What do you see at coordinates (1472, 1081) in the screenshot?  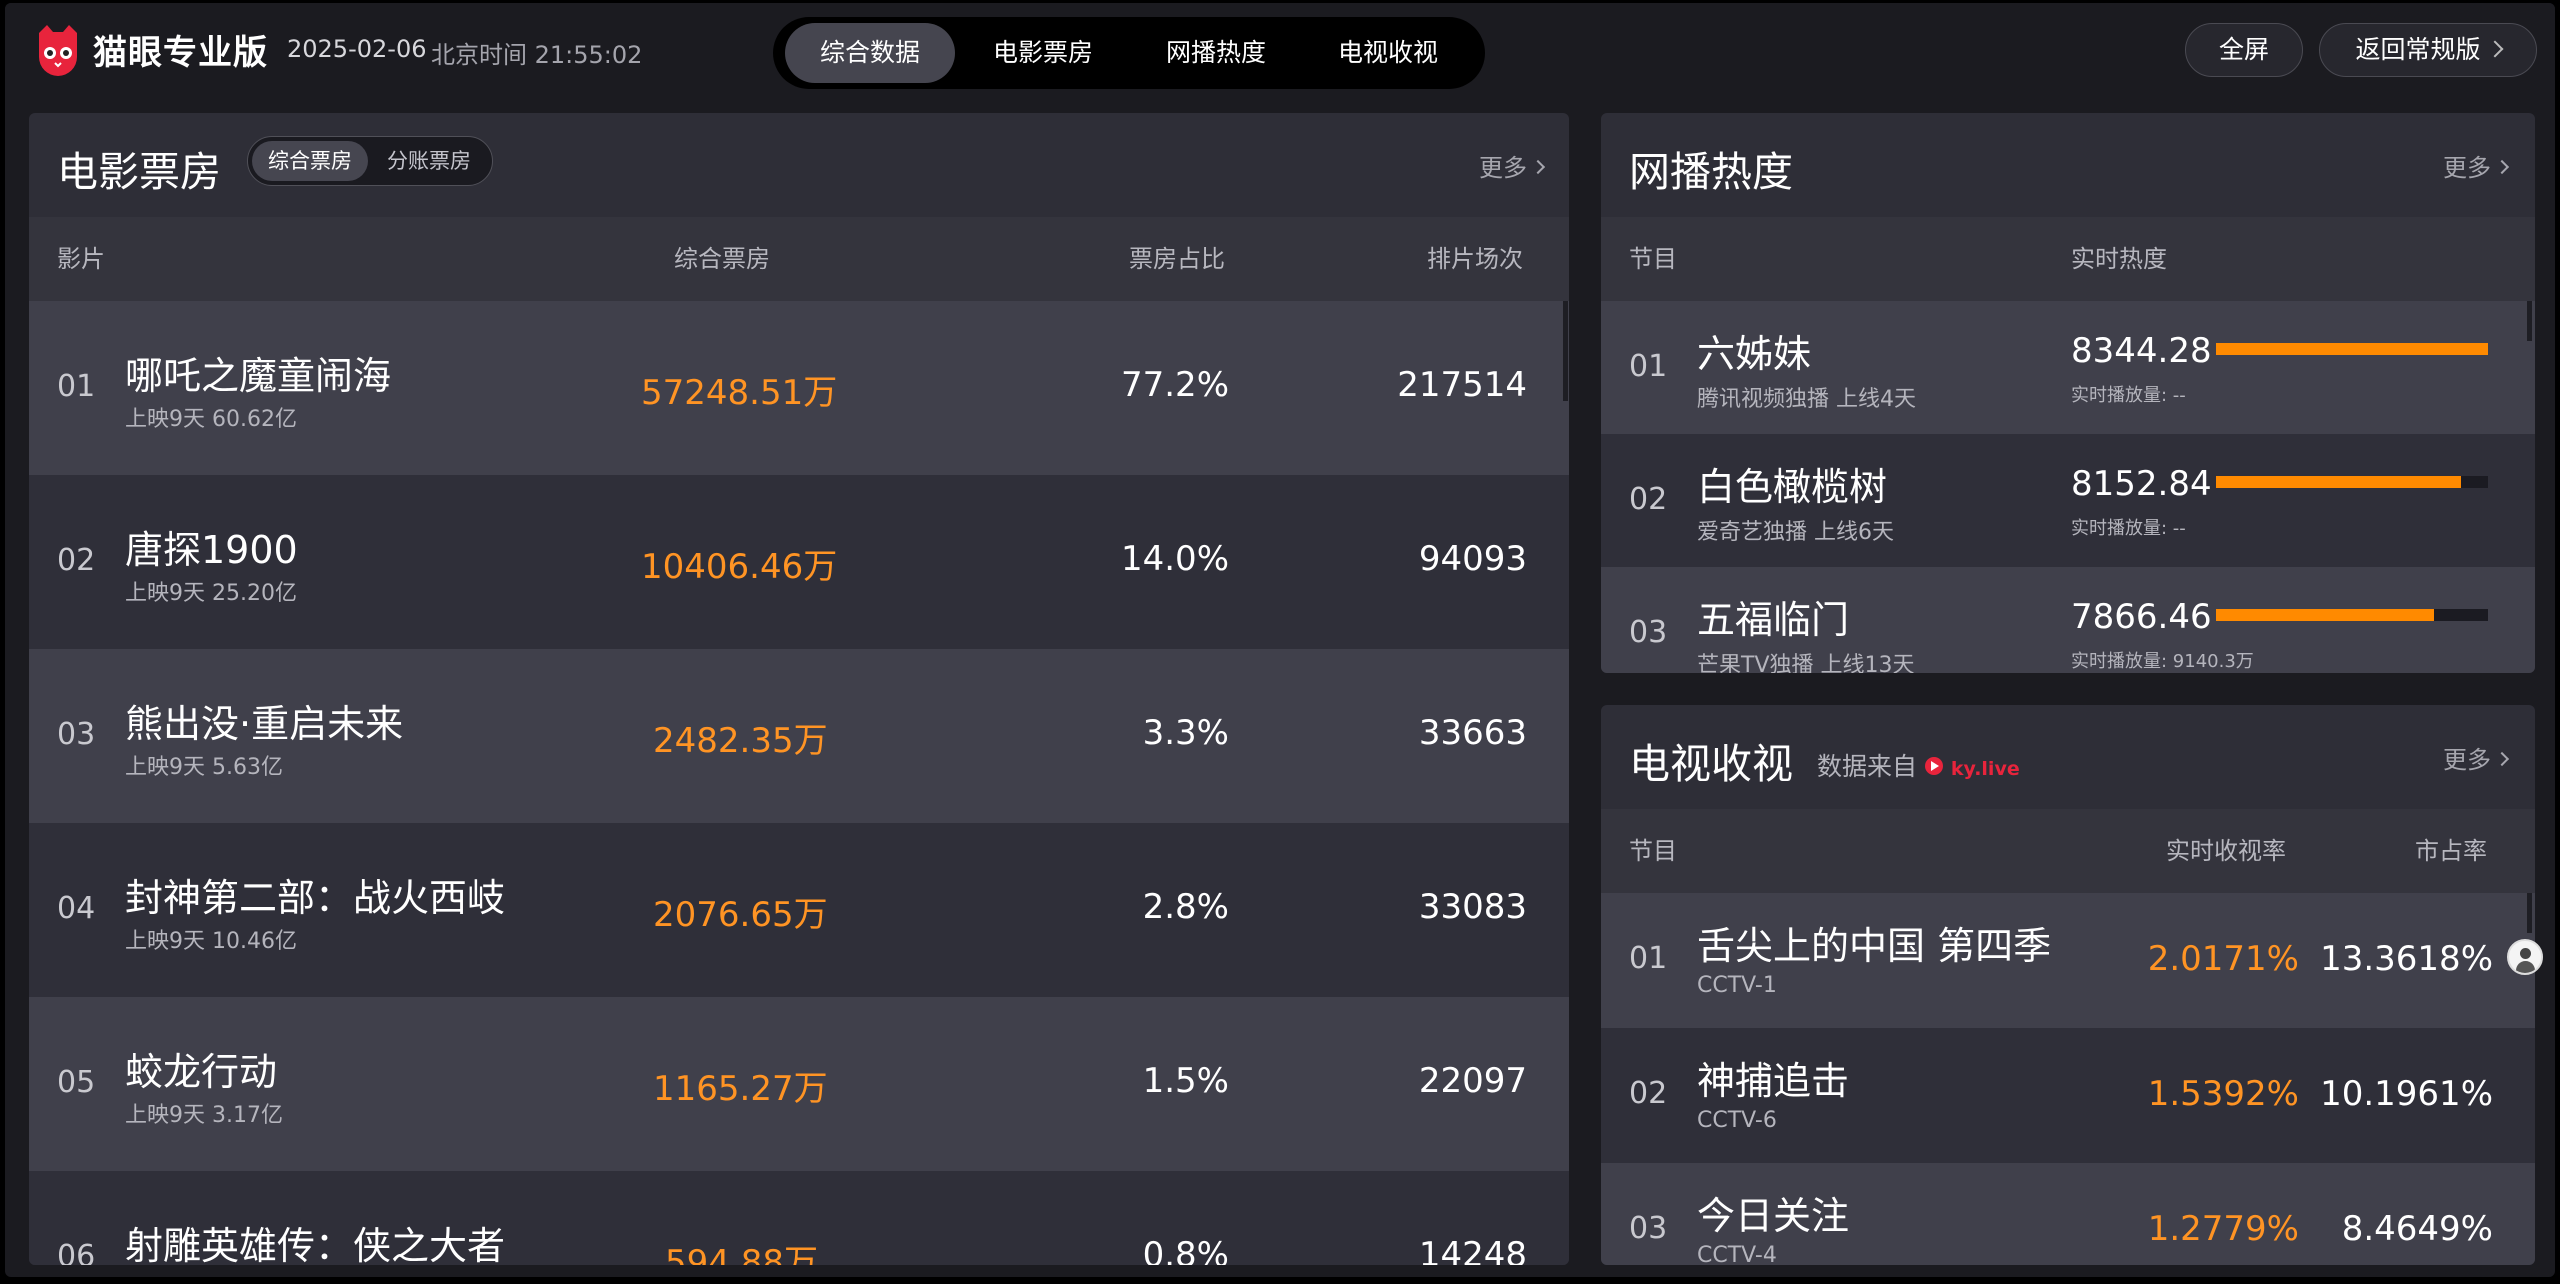 I see `shows-value: 22097` at bounding box center [1472, 1081].